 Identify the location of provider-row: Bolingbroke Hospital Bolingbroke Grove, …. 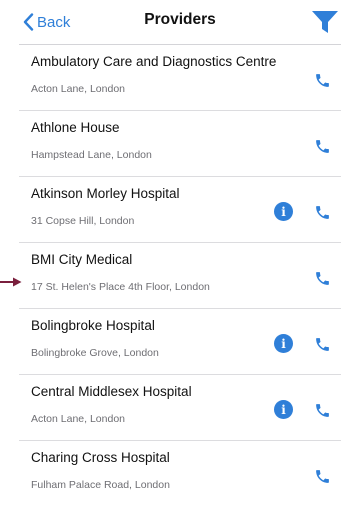
(180, 342).